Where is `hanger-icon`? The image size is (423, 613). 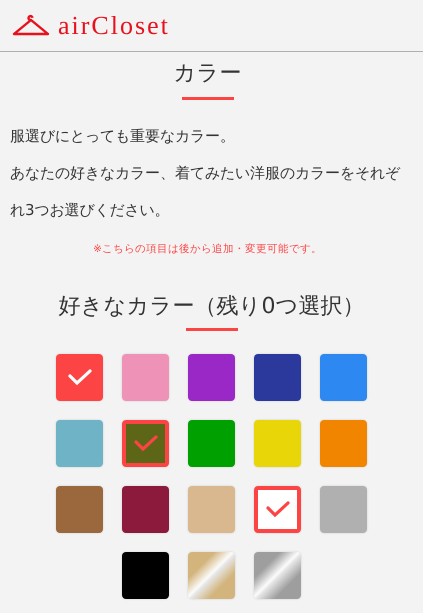 hanger-icon is located at coordinates (31, 26).